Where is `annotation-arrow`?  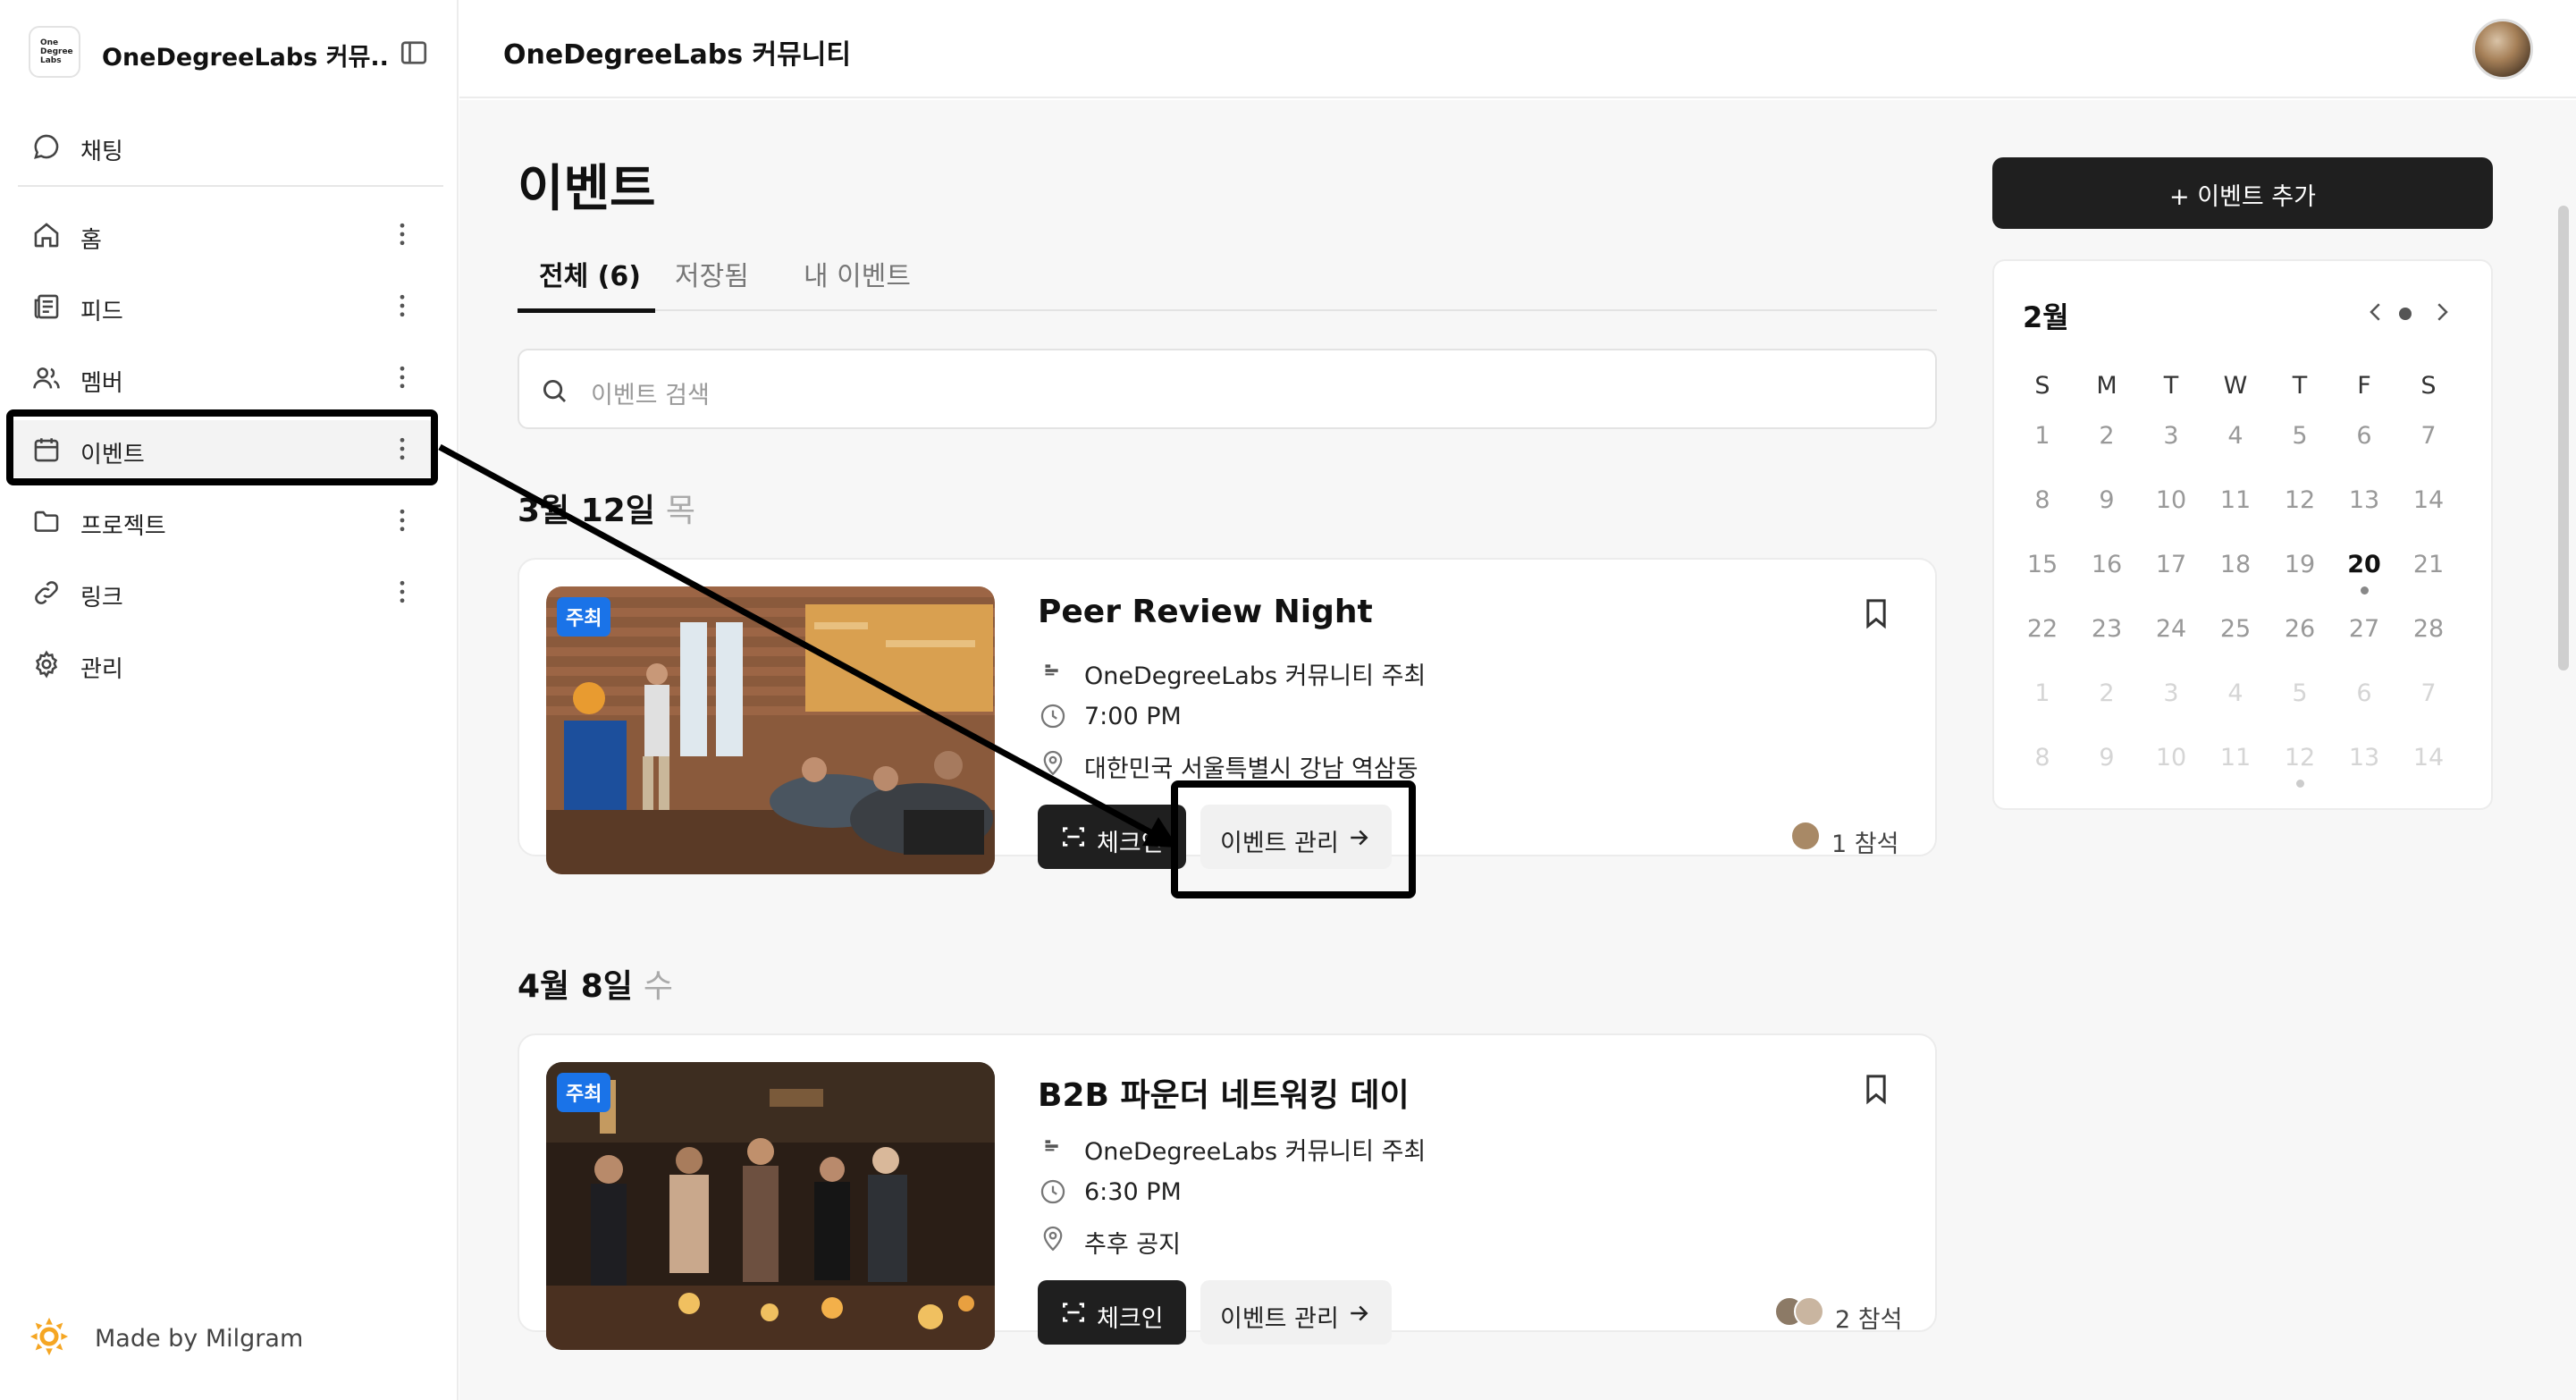
annotation-arrow is located at coordinates (808, 645).